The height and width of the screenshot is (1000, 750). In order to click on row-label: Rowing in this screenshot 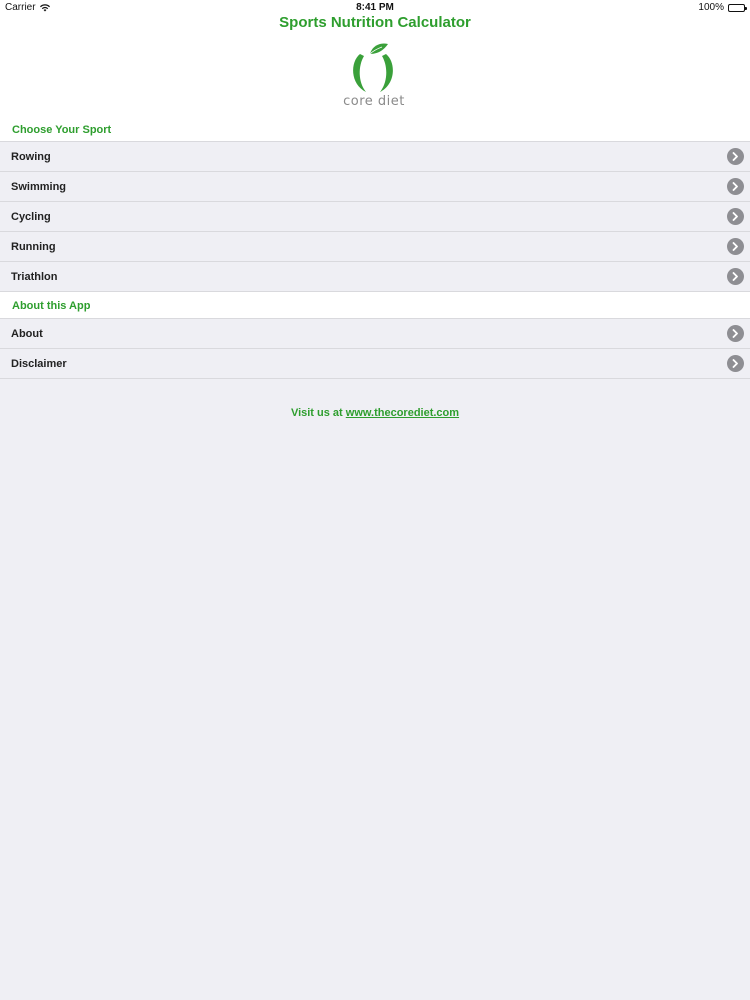, I will do `click(31, 156)`.